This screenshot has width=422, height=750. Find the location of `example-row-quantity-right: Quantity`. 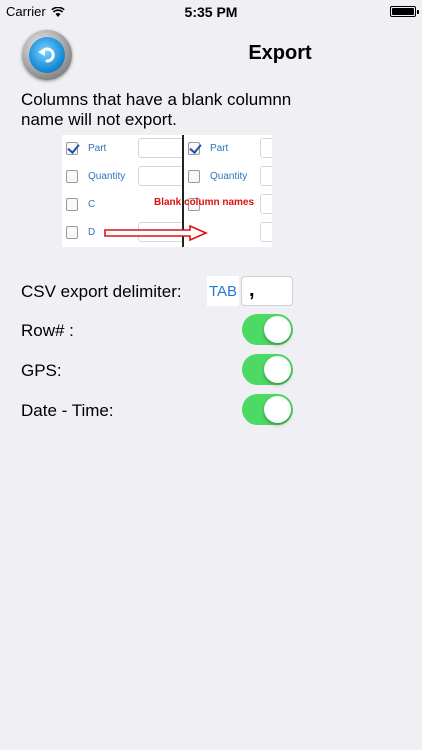

example-row-quantity-right: Quantity is located at coordinates (217, 176).